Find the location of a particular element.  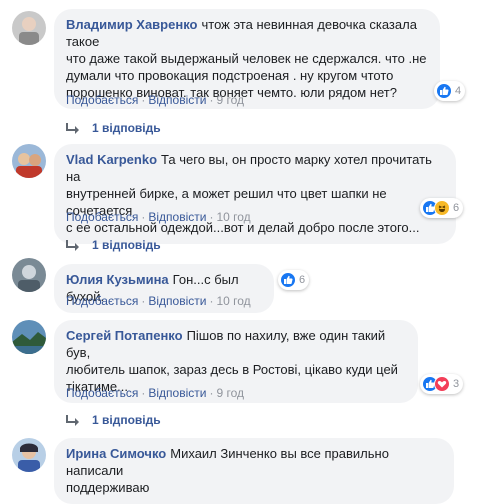

comment-author: Vlad Karpenko is located at coordinates (111, 159).